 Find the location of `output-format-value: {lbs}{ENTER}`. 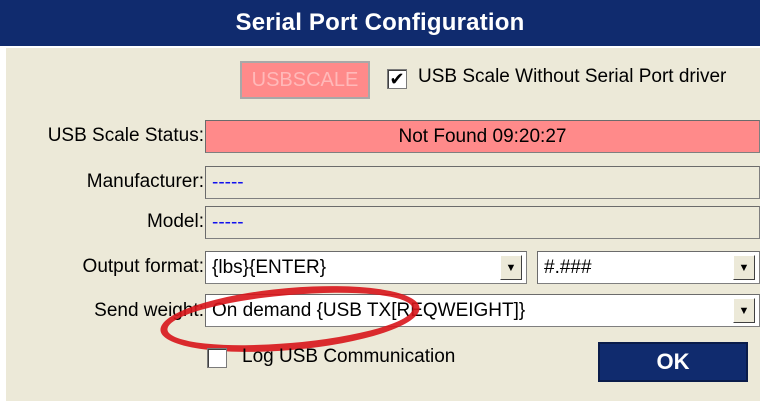

output-format-value: {lbs}{ENTER} is located at coordinates (269, 267).